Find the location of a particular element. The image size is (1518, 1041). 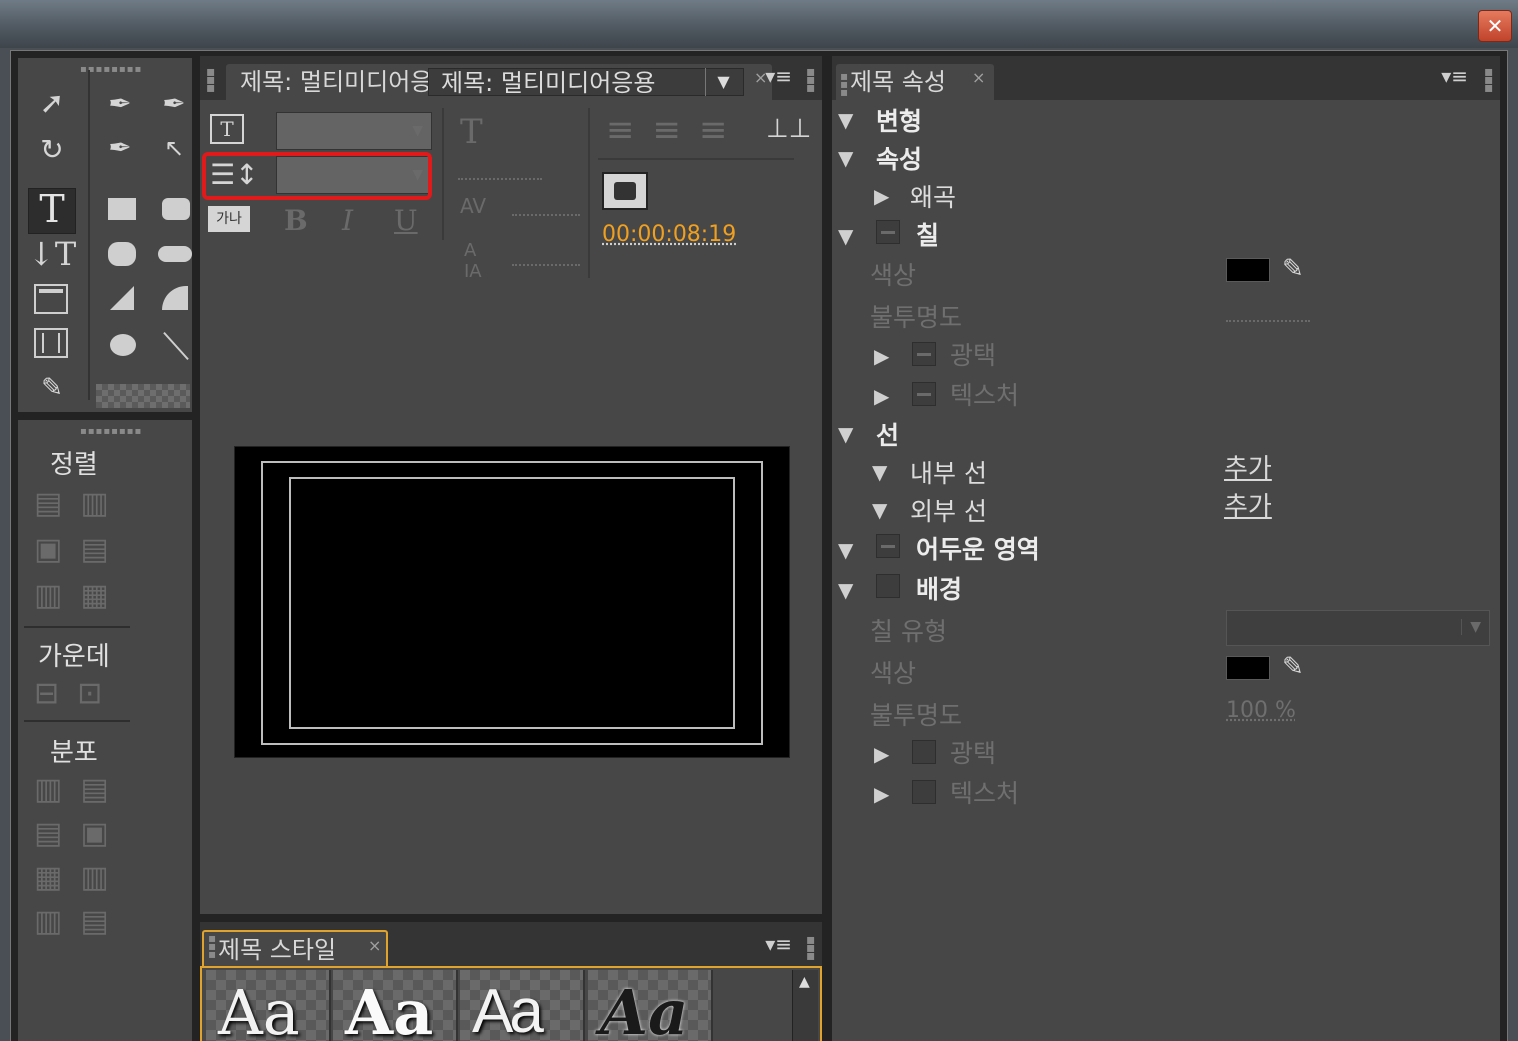

bg-color-swatch is located at coordinates (1248, 668).